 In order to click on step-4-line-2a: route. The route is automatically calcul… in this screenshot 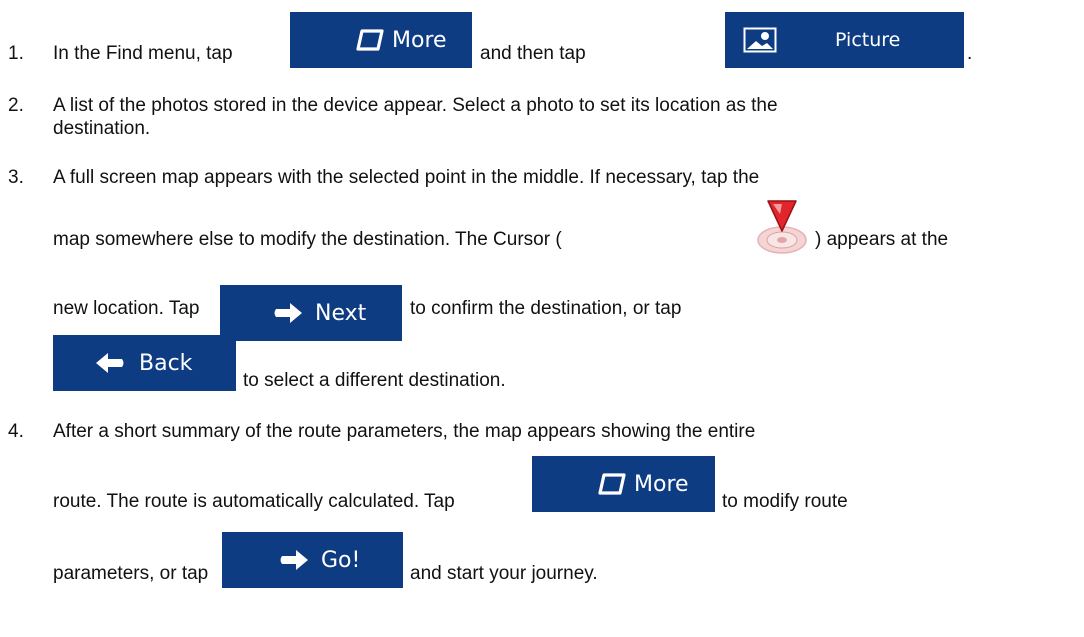, I will do `click(254, 501)`.